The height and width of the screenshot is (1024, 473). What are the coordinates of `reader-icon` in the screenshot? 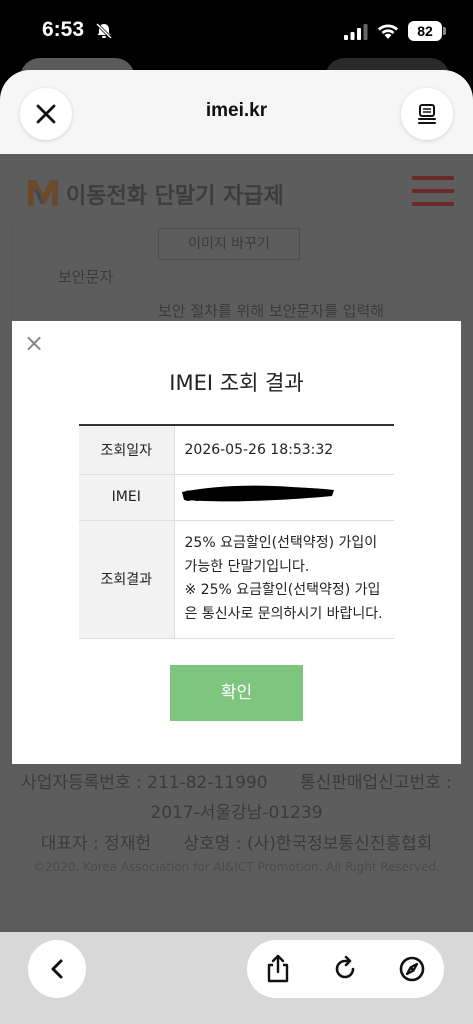 It's located at (427, 114).